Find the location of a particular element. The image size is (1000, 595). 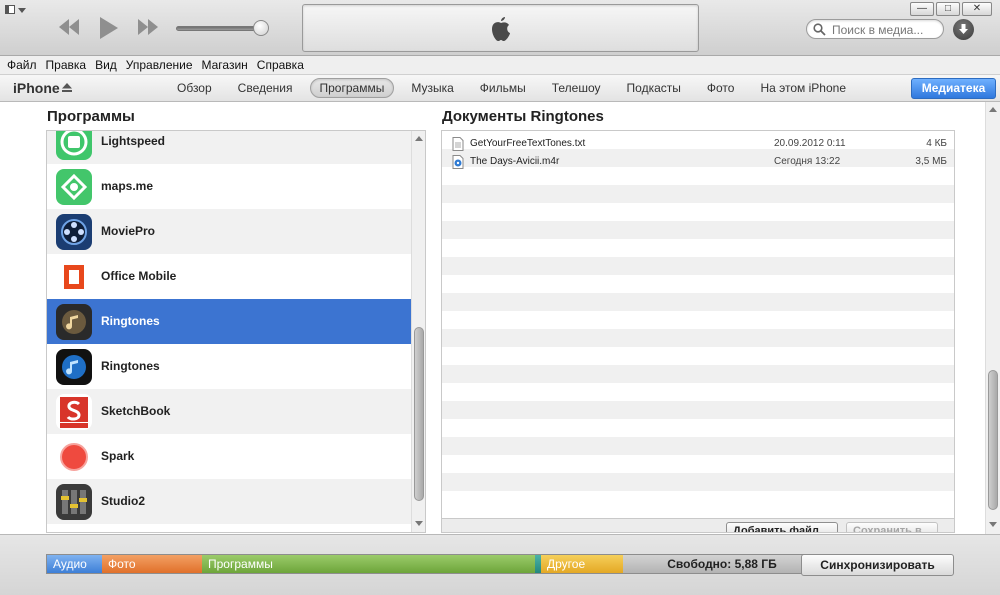

app-name: Studio2 is located at coordinates (123, 501).